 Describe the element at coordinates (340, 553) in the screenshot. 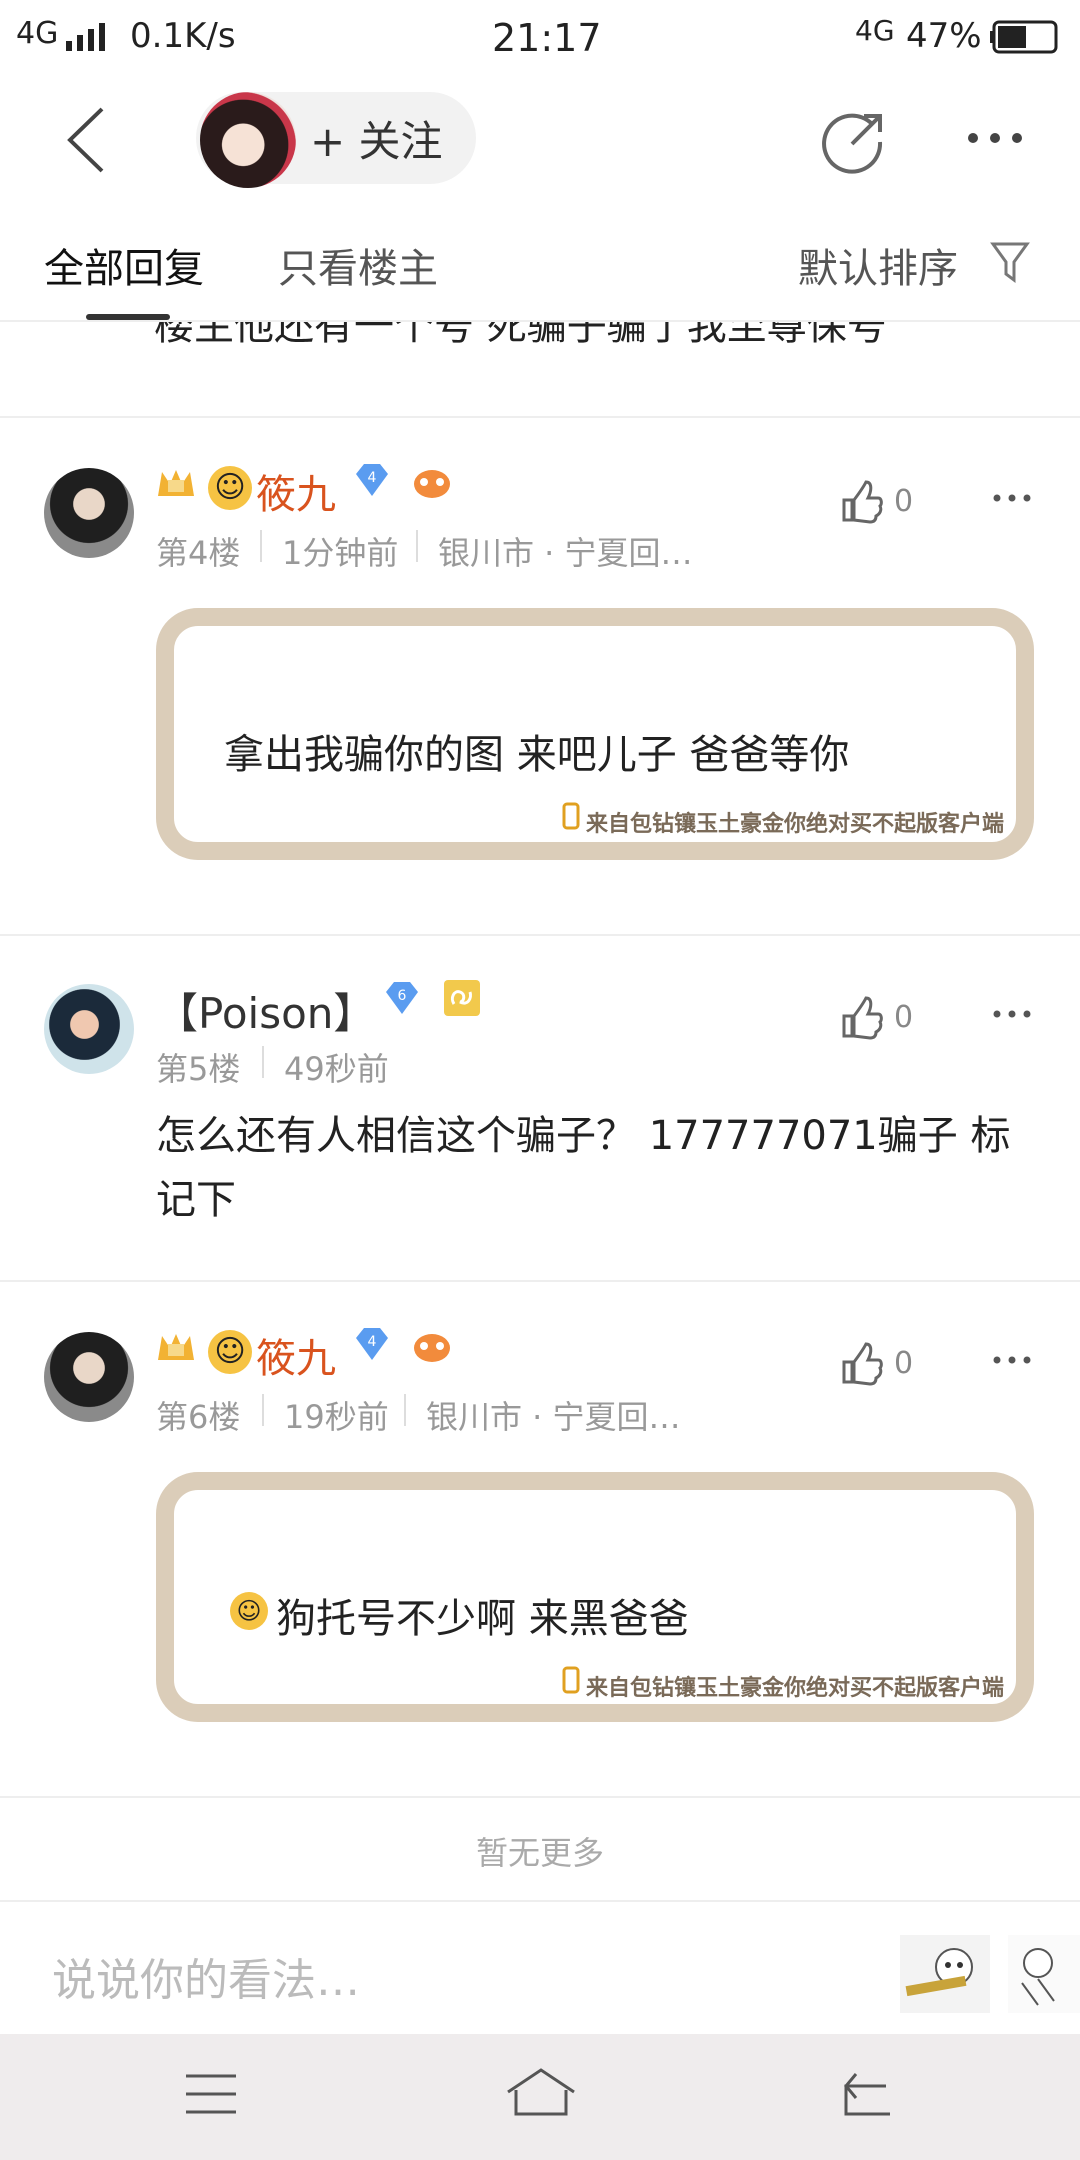

I see `post-time: 1分钟前` at that location.